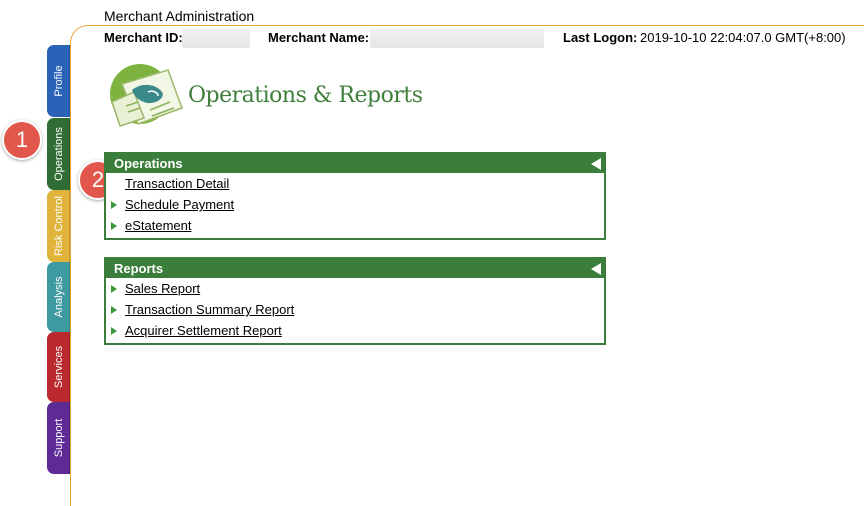 Image resolution: width=864 pixels, height=506 pixels. I want to click on sales-report-link: Sales Report, so click(162, 288).